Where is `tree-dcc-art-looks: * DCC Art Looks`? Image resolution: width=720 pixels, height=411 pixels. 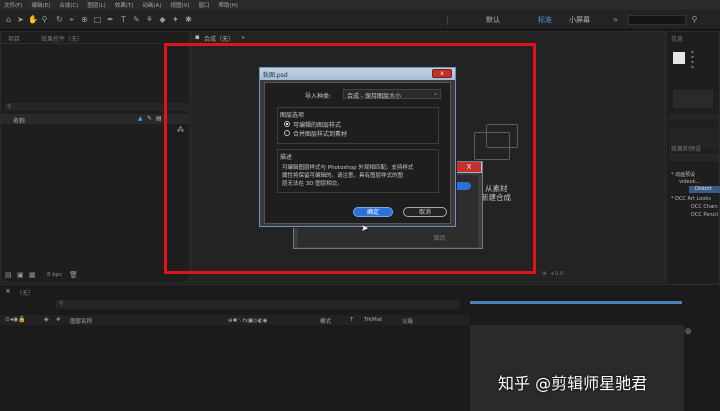
tree-dcc-art-looks: * DCC Art Looks is located at coordinates (691, 199).